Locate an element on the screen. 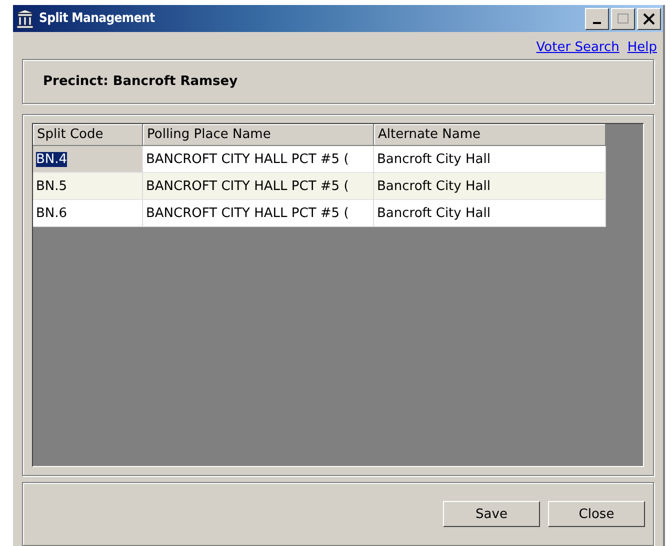  dialog-button: Close is located at coordinates (596, 514).